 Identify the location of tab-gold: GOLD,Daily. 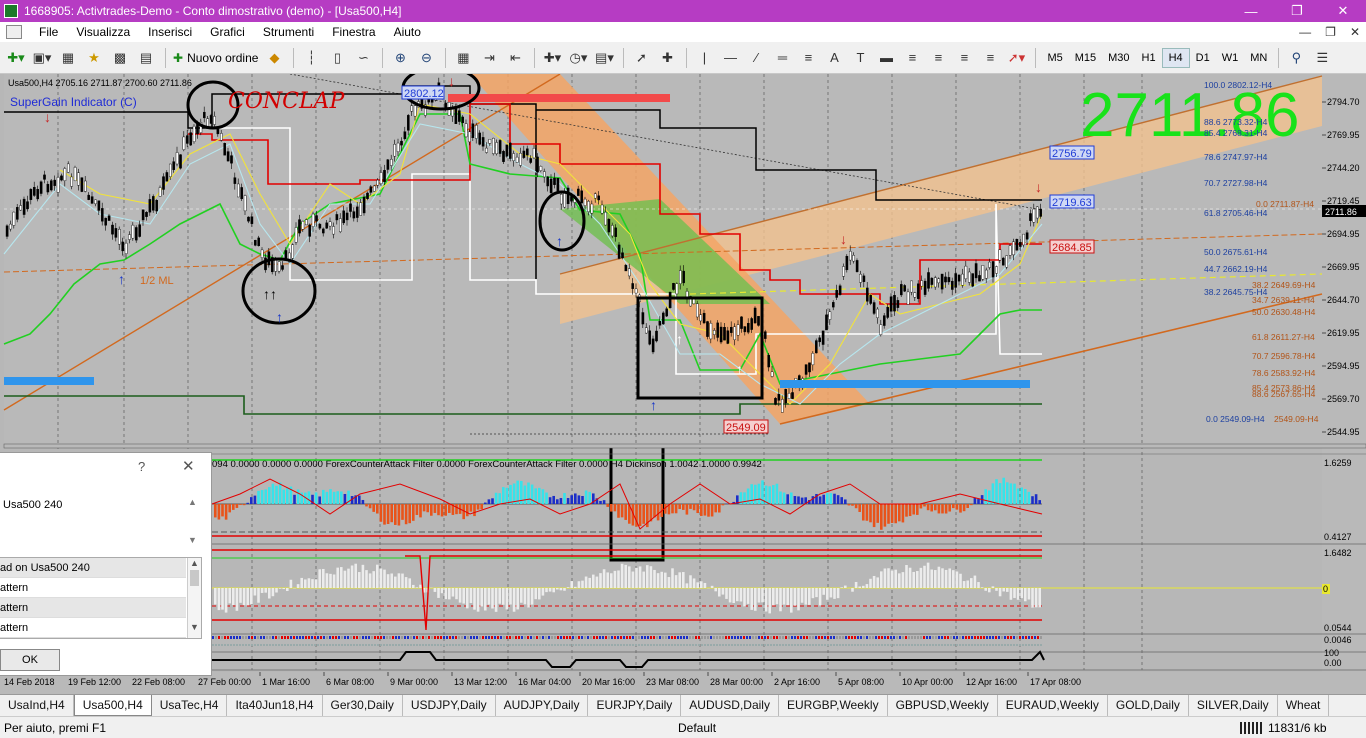
(1148, 705).